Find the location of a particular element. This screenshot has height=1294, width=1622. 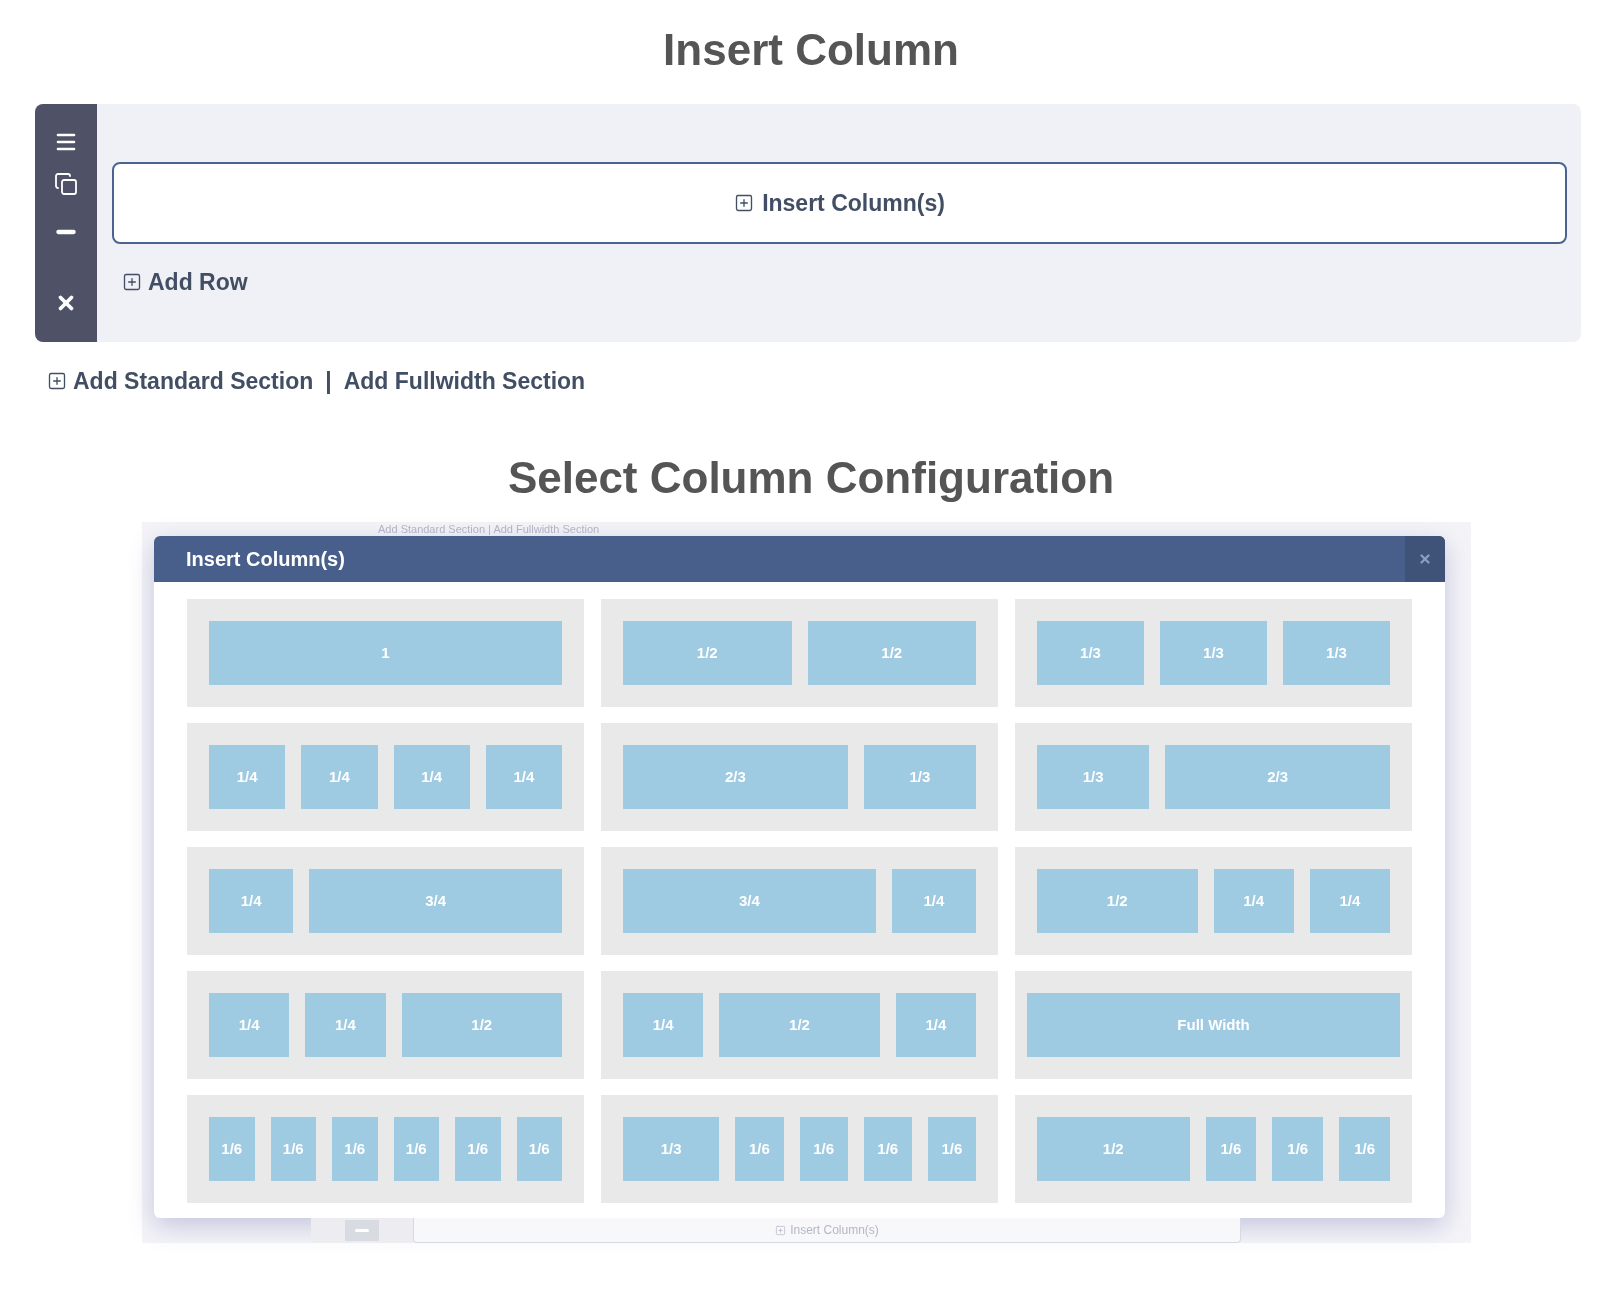

page-heading: Insert Column is located at coordinates (811, 50).